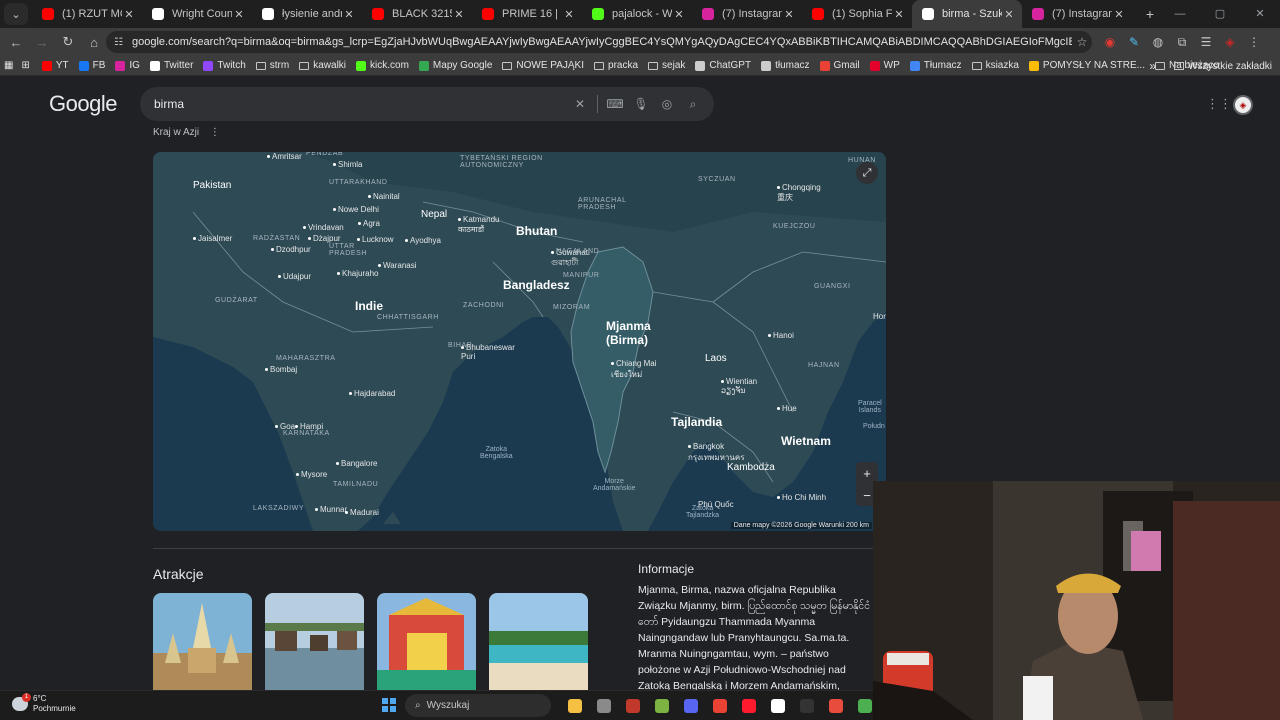 This screenshot has width=1280, height=720. Describe the element at coordinates (1152, 66) in the screenshot. I see `bookmarks-more-button: »` at that location.